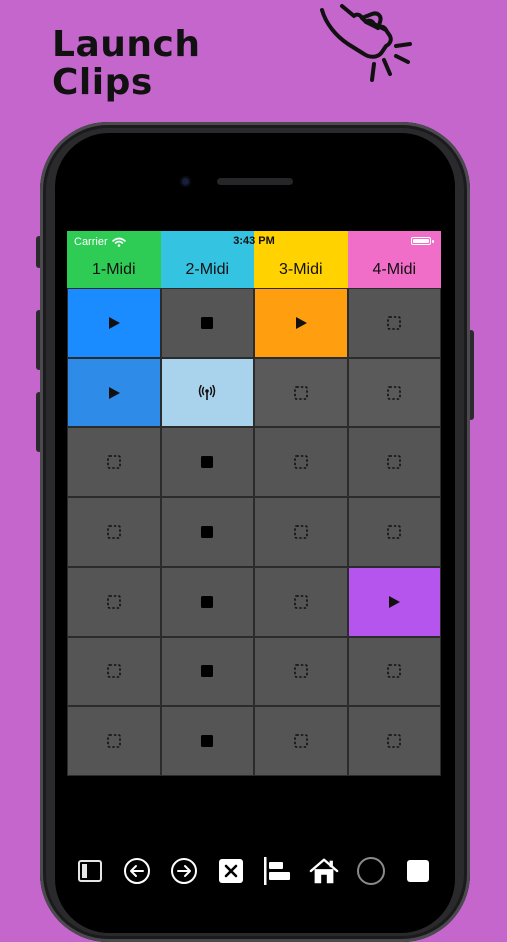 This screenshot has height=942, width=507. I want to click on sidebar-toggle-icon, so click(90, 871).